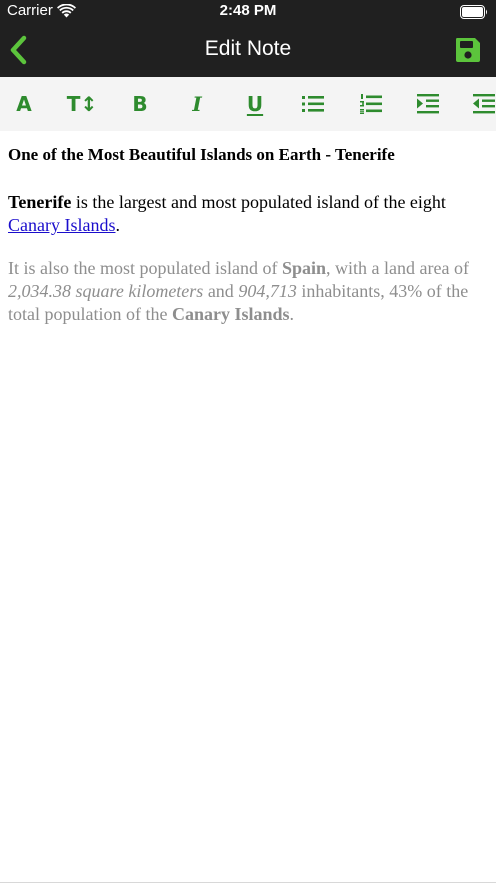 The height and width of the screenshot is (885, 496). I want to click on numbered-list-icon, so click(371, 104).